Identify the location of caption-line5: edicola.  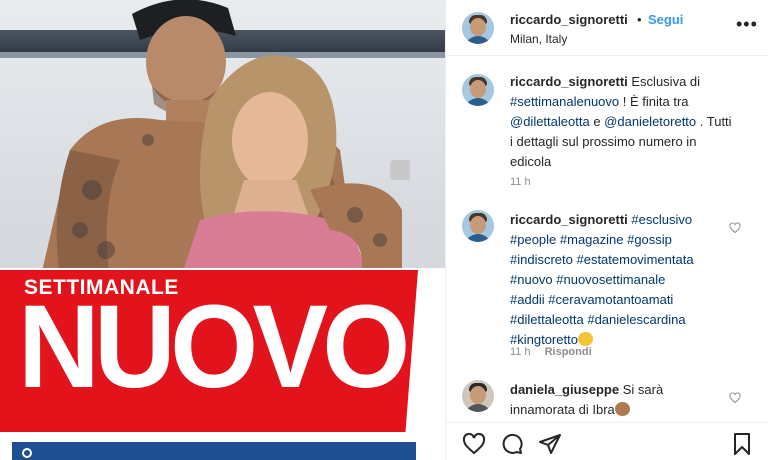
(531, 161).